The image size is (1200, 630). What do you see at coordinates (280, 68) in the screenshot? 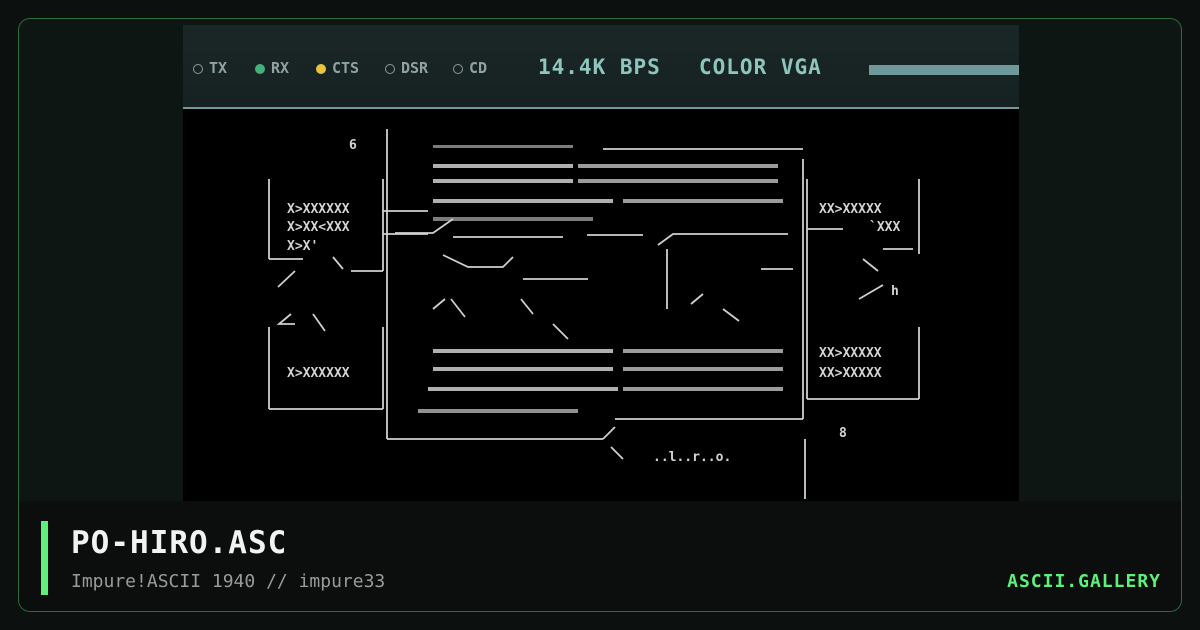
I see `indicator-label: RX` at bounding box center [280, 68].